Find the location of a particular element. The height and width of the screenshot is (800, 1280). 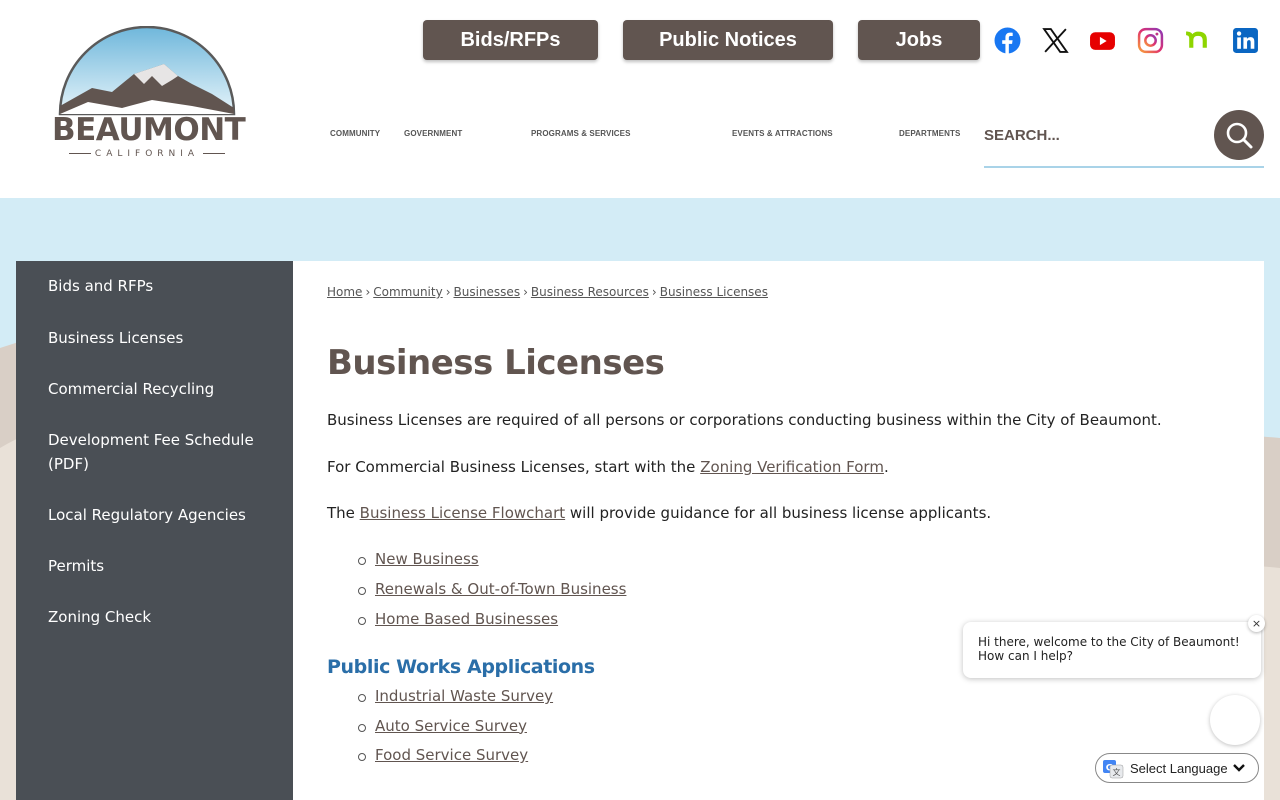

page-title: Business Licenses is located at coordinates (496, 363).